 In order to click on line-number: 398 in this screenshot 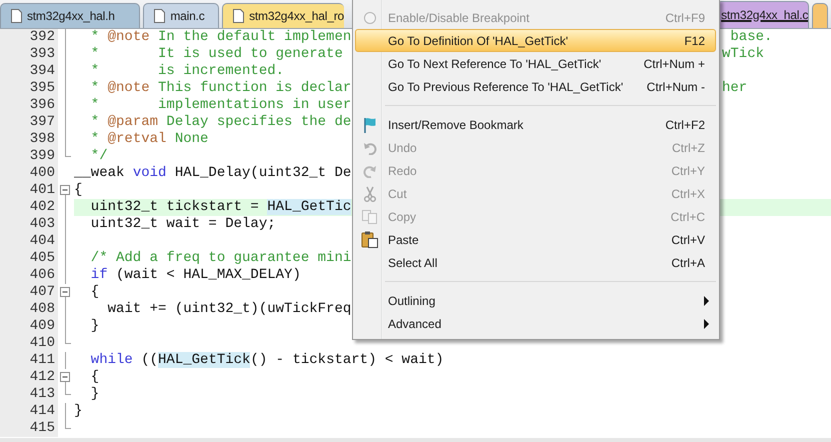, I will do `click(29, 139)`.